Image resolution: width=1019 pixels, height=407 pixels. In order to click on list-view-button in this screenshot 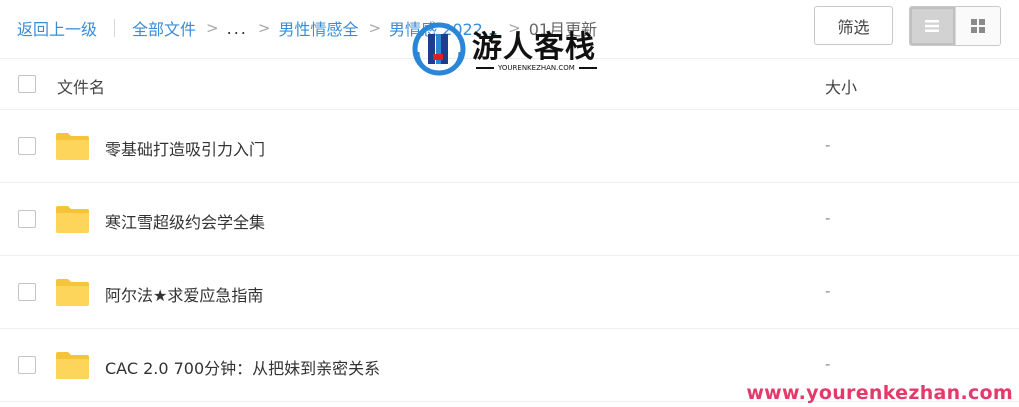, I will do `click(932, 26)`.